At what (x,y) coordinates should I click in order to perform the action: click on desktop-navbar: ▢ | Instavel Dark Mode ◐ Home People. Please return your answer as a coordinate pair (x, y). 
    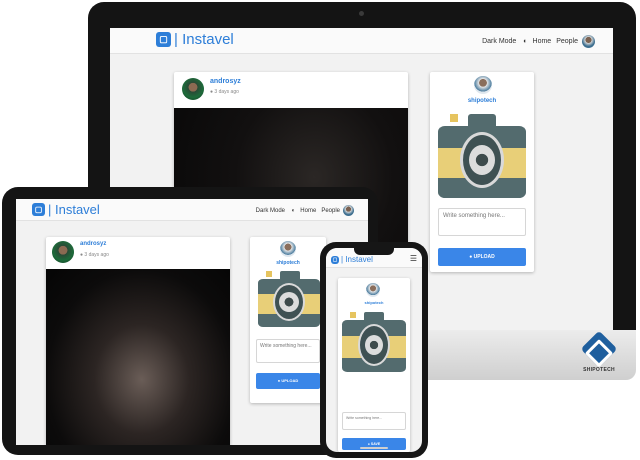
    Looking at the image, I should click on (361, 41).